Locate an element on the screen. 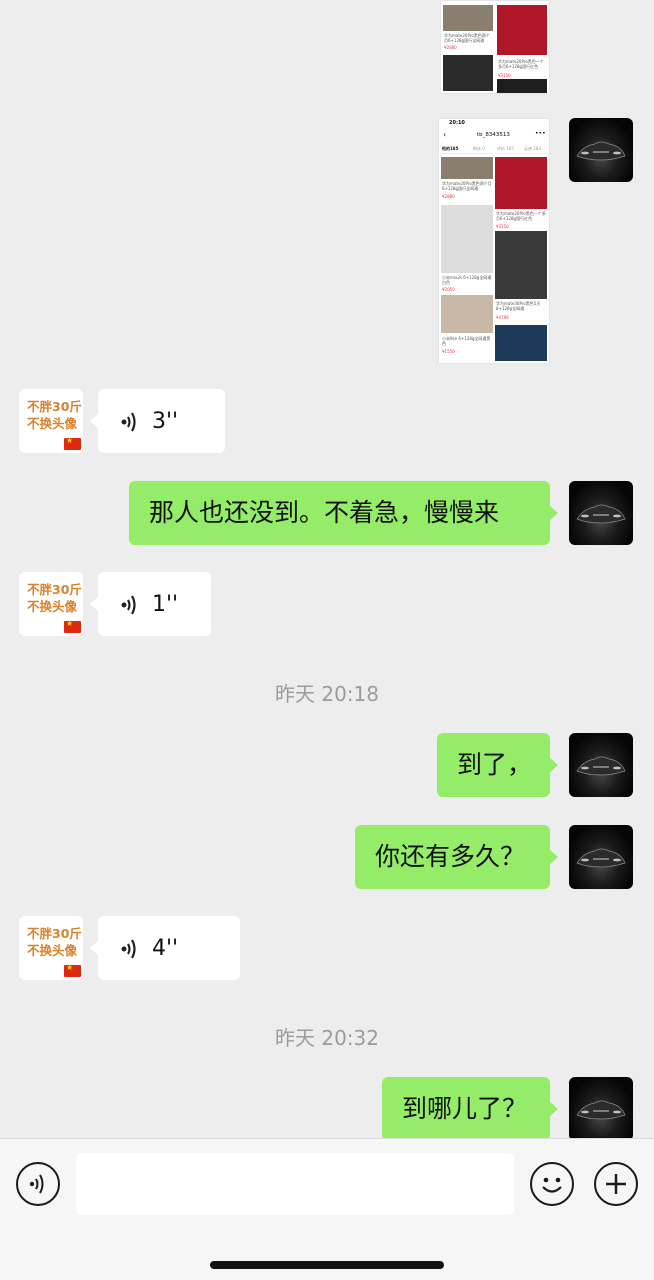 The image size is (654, 1280). tab: 粉丝 0 is located at coordinates (479, 149).